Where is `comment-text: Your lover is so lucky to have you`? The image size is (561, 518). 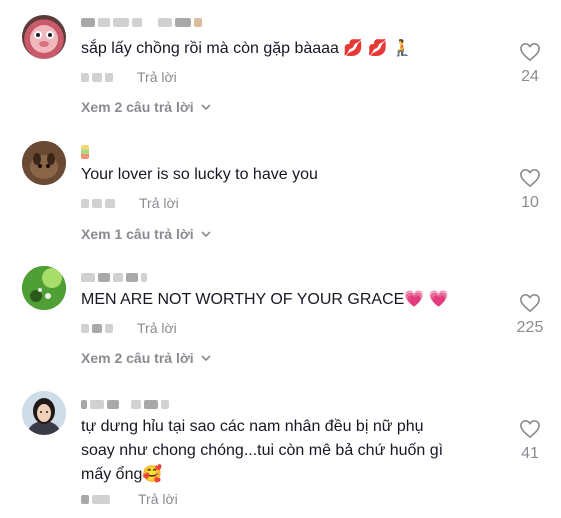 comment-text: Your lover is so lucky to have you is located at coordinates (199, 174).